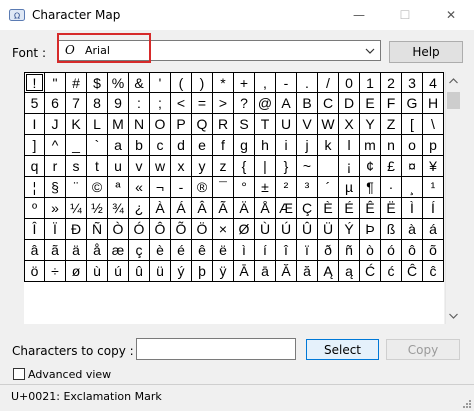 Image resolution: width=474 pixels, height=411 pixels. I want to click on help-button: Help, so click(426, 52).